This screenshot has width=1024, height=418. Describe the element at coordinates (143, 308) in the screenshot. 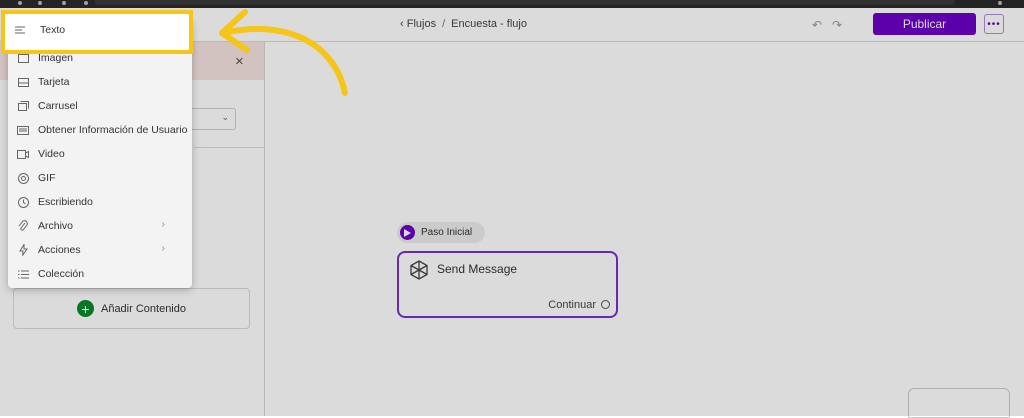

I see `add-content-label: Añadir Contenido` at that location.